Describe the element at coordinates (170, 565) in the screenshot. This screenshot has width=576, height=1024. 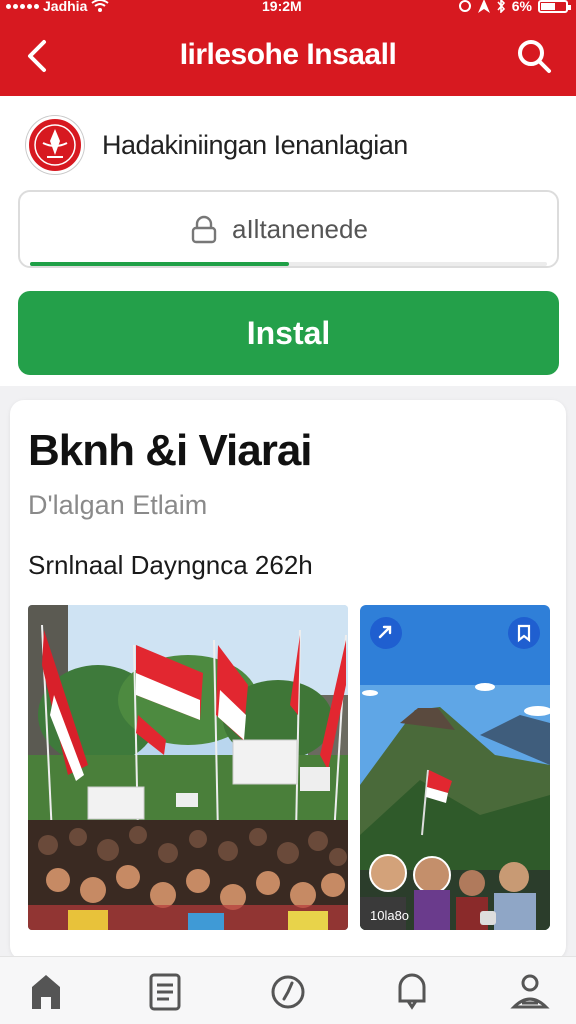
I see `card-section-title: Srnlnaal Dayngnca 262h` at that location.